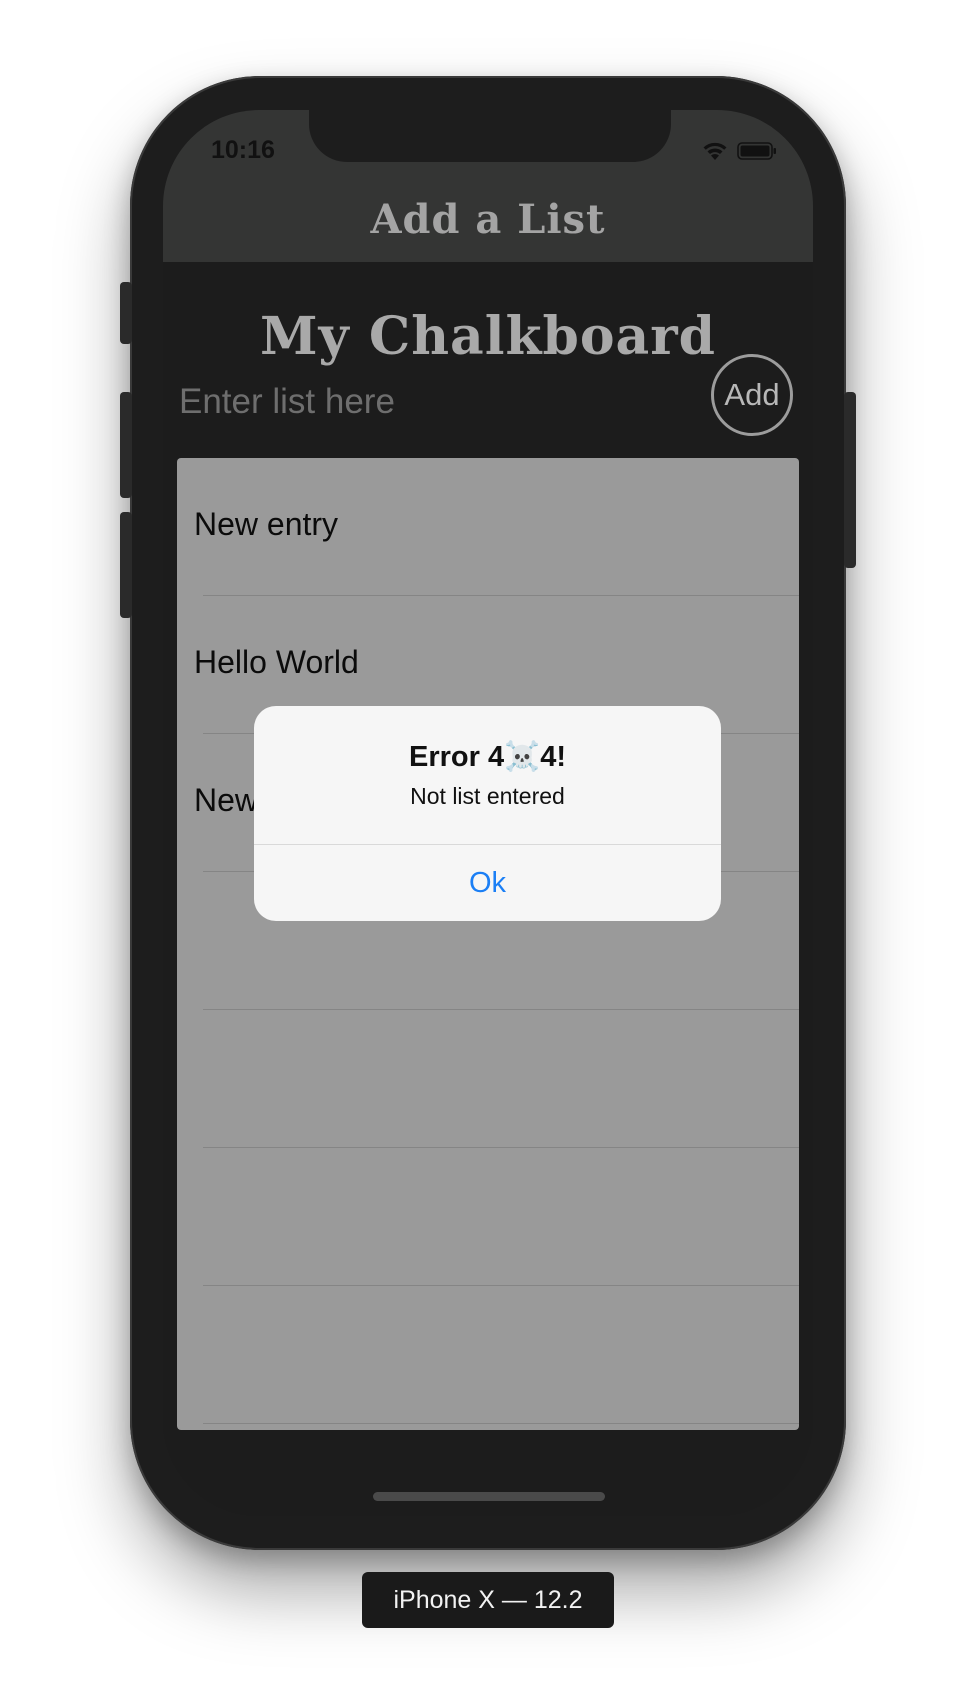 This screenshot has height=1700, width=976. What do you see at coordinates (487, 883) in the screenshot?
I see `ok-button: Ok` at bounding box center [487, 883].